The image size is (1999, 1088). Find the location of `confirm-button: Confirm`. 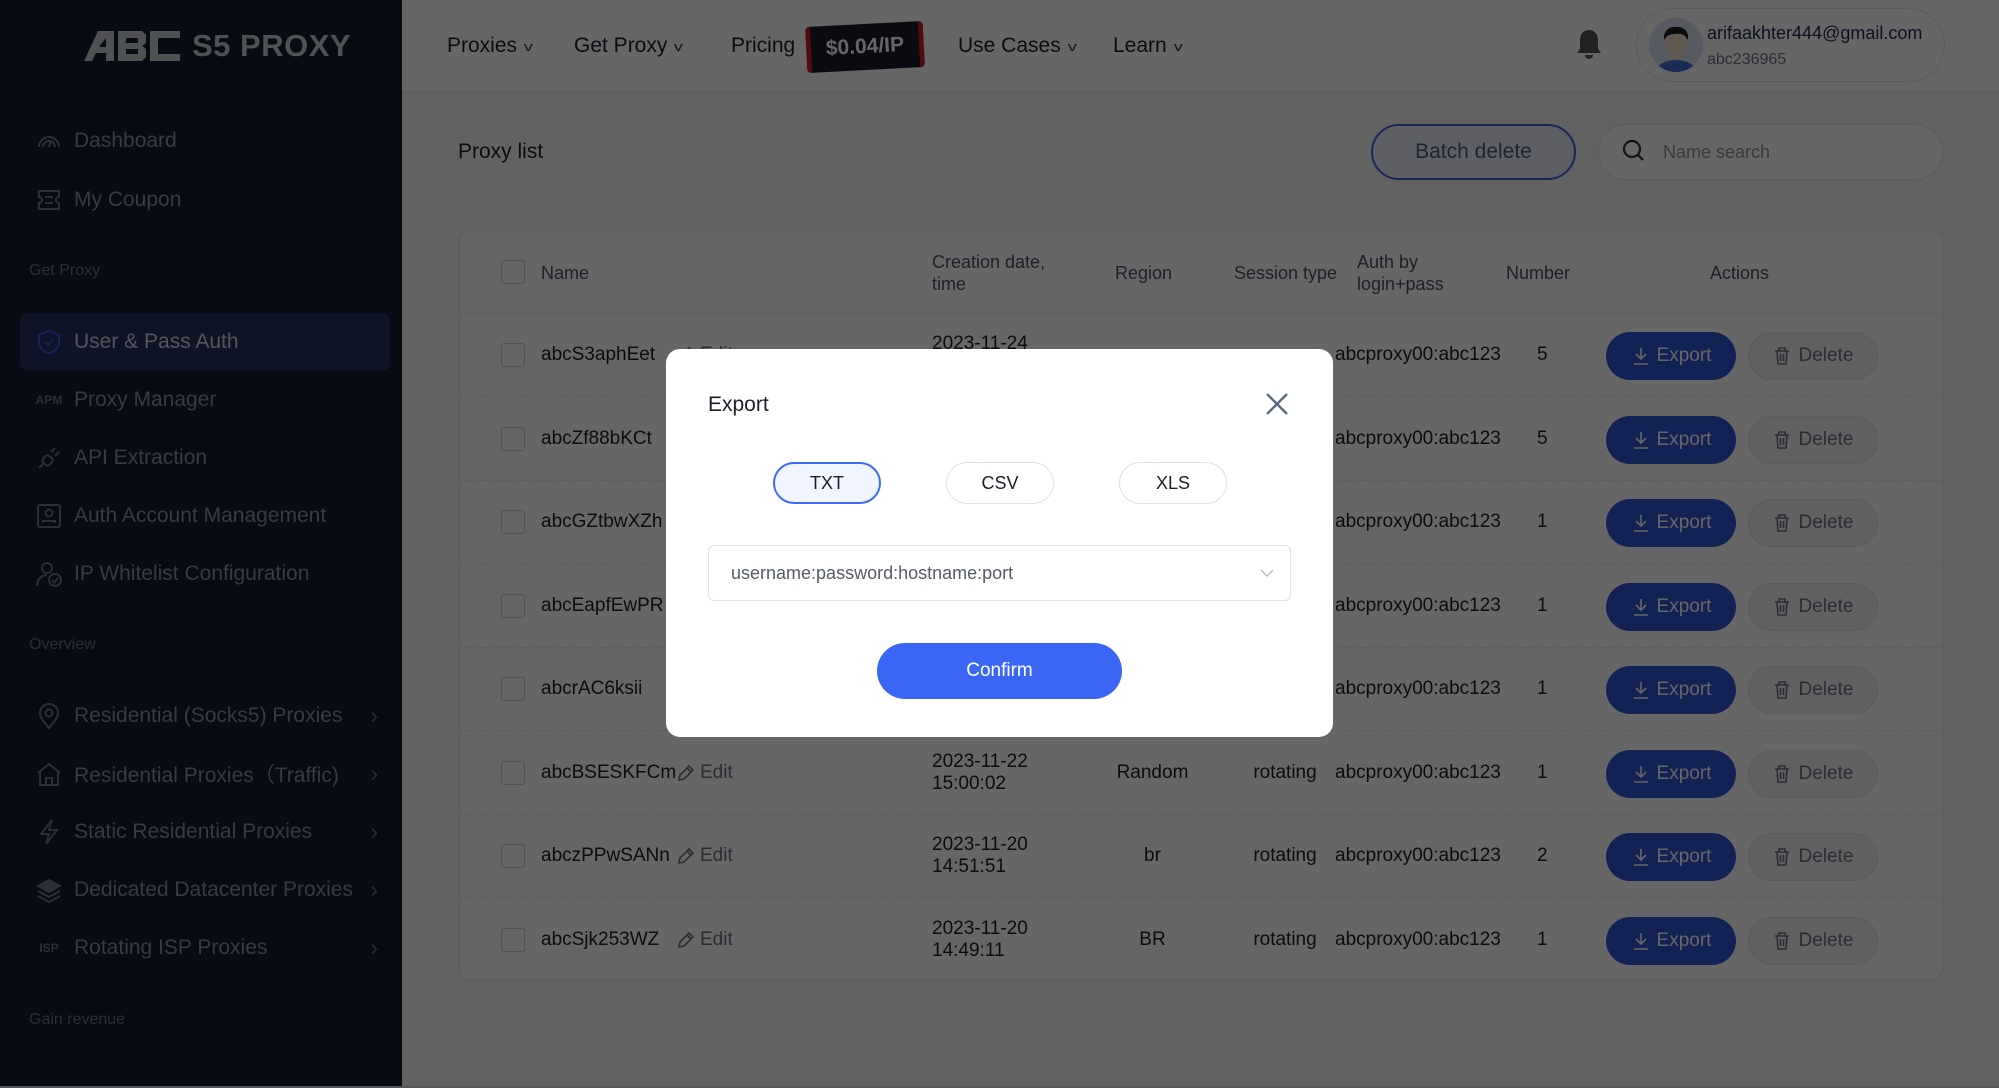

confirm-button: Confirm is located at coordinates (999, 671).